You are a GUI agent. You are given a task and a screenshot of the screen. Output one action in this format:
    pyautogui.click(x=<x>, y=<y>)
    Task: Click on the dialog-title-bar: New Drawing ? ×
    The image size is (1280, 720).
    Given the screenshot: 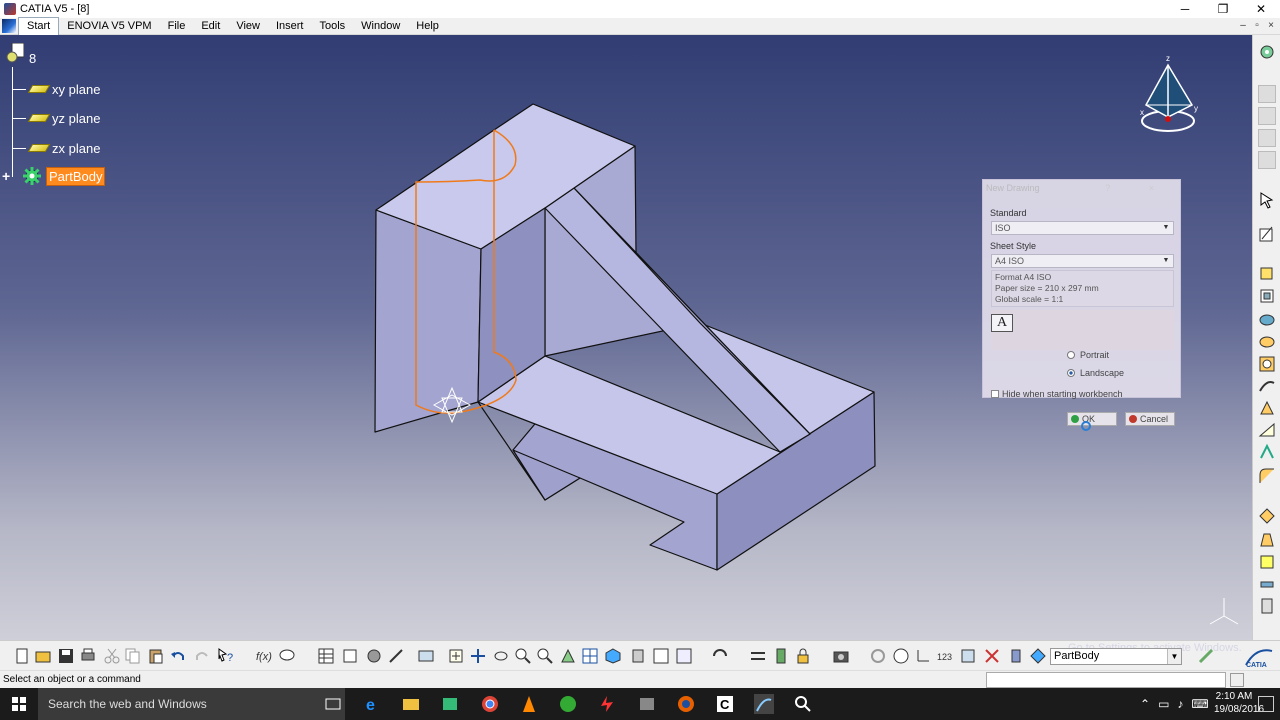 What is the action you would take?
    pyautogui.click(x=1081, y=188)
    